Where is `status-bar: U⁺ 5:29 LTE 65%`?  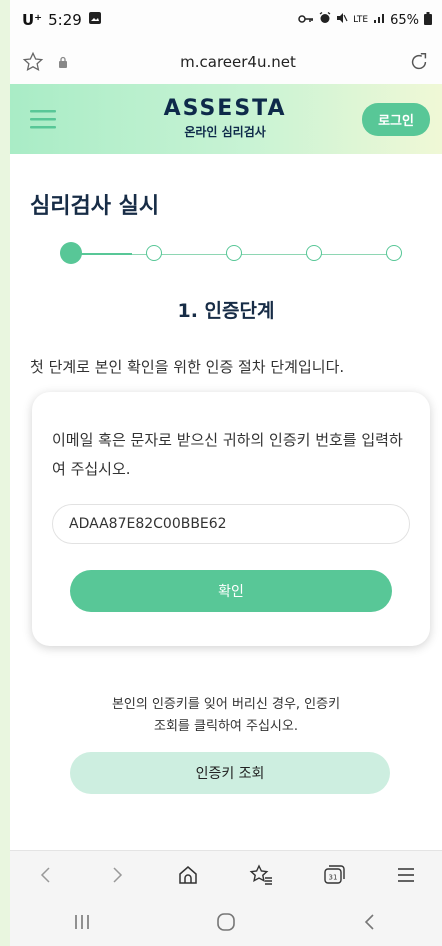
status-bar: U⁺ 5:29 LTE 65% is located at coordinates (226, 20).